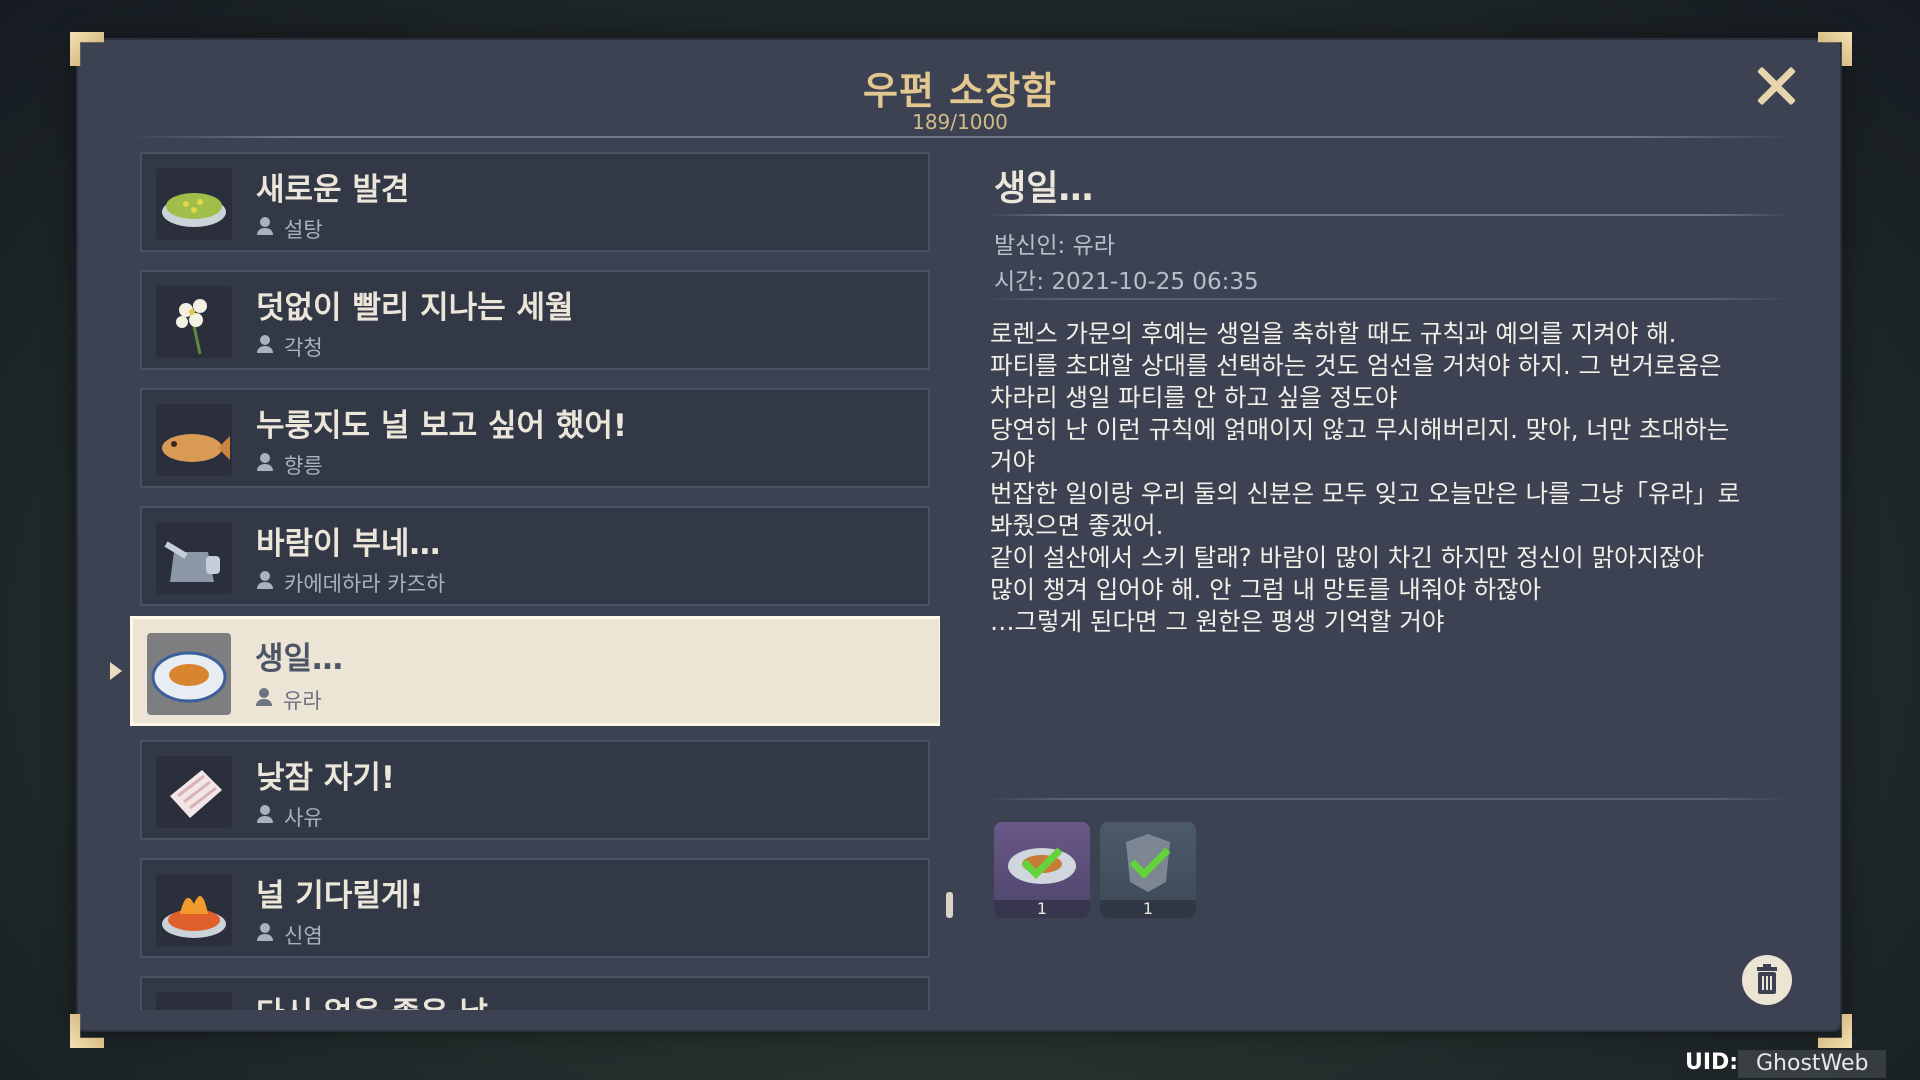  I want to click on mail-item: 바람이 부네… 카에데하라 카즈하, so click(535, 556).